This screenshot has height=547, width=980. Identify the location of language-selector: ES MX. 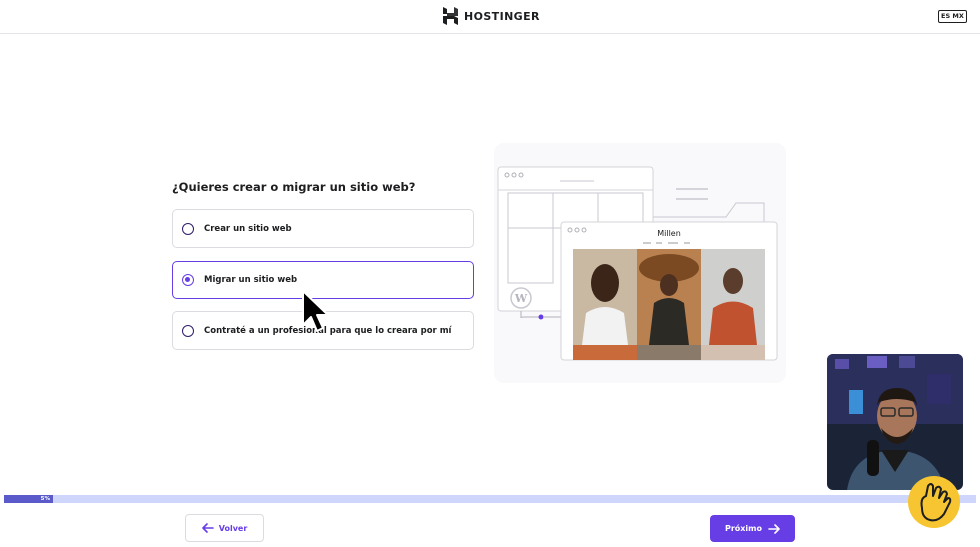
(952, 16).